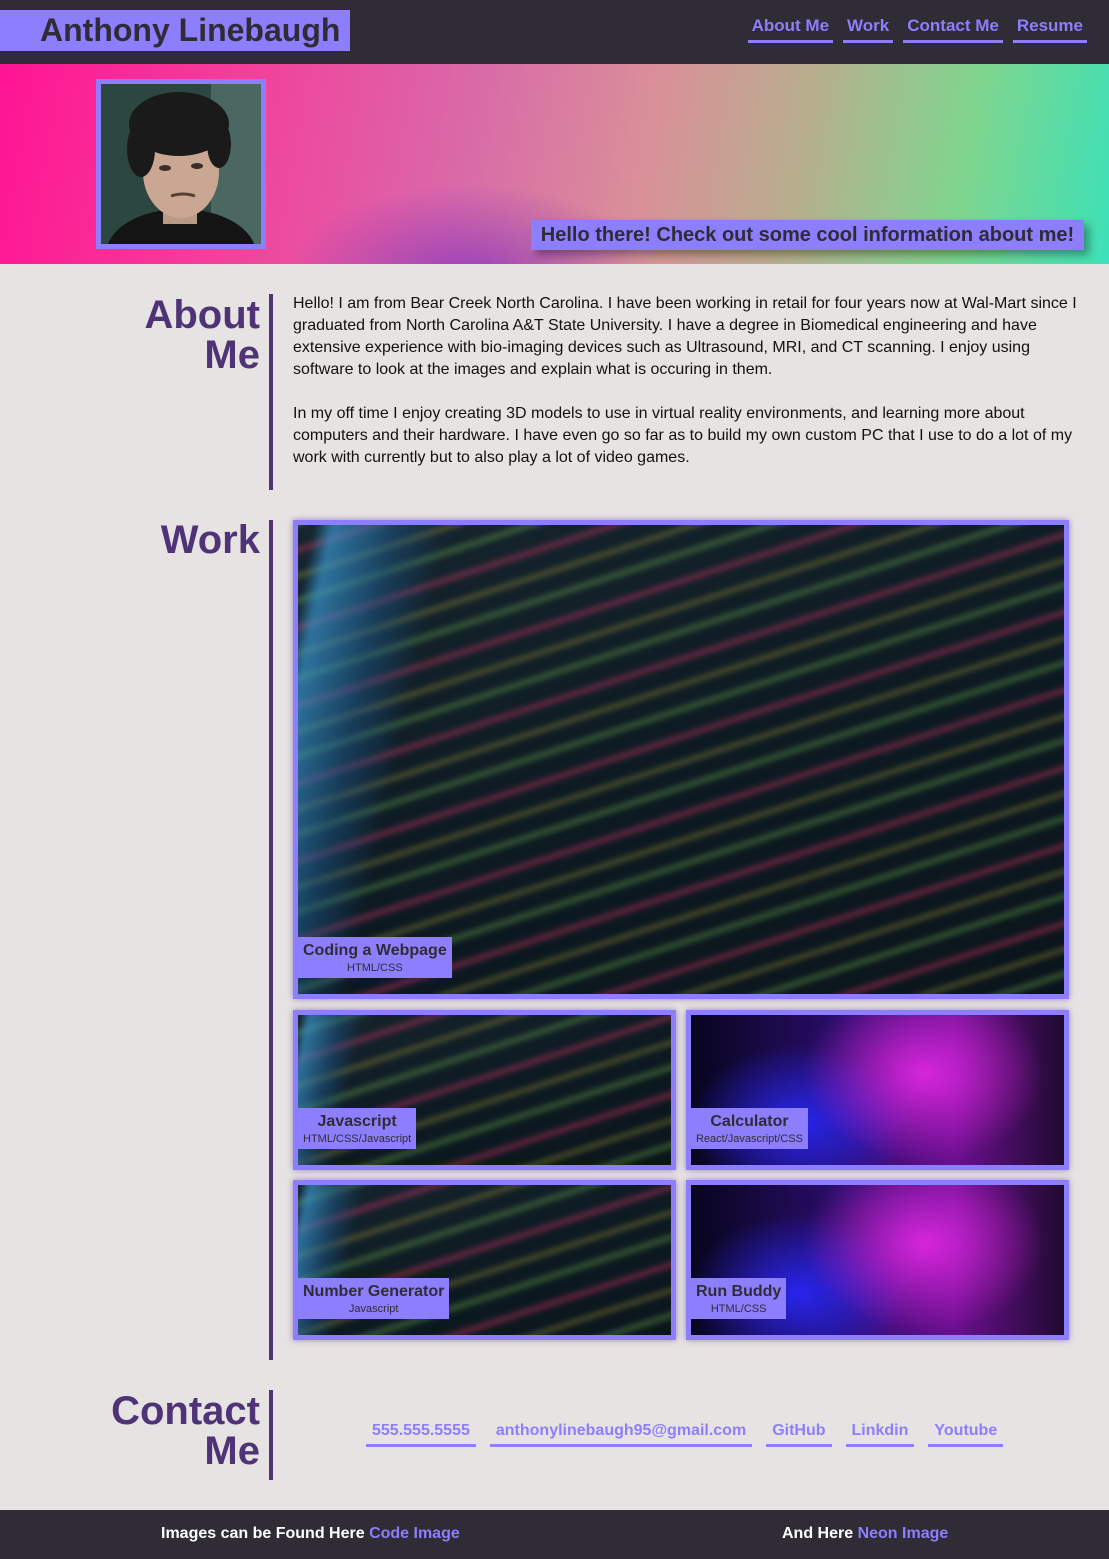 The image size is (1109, 1559). What do you see at coordinates (820, 1533) in the screenshot?
I see `footer-right-text: And Here` at bounding box center [820, 1533].